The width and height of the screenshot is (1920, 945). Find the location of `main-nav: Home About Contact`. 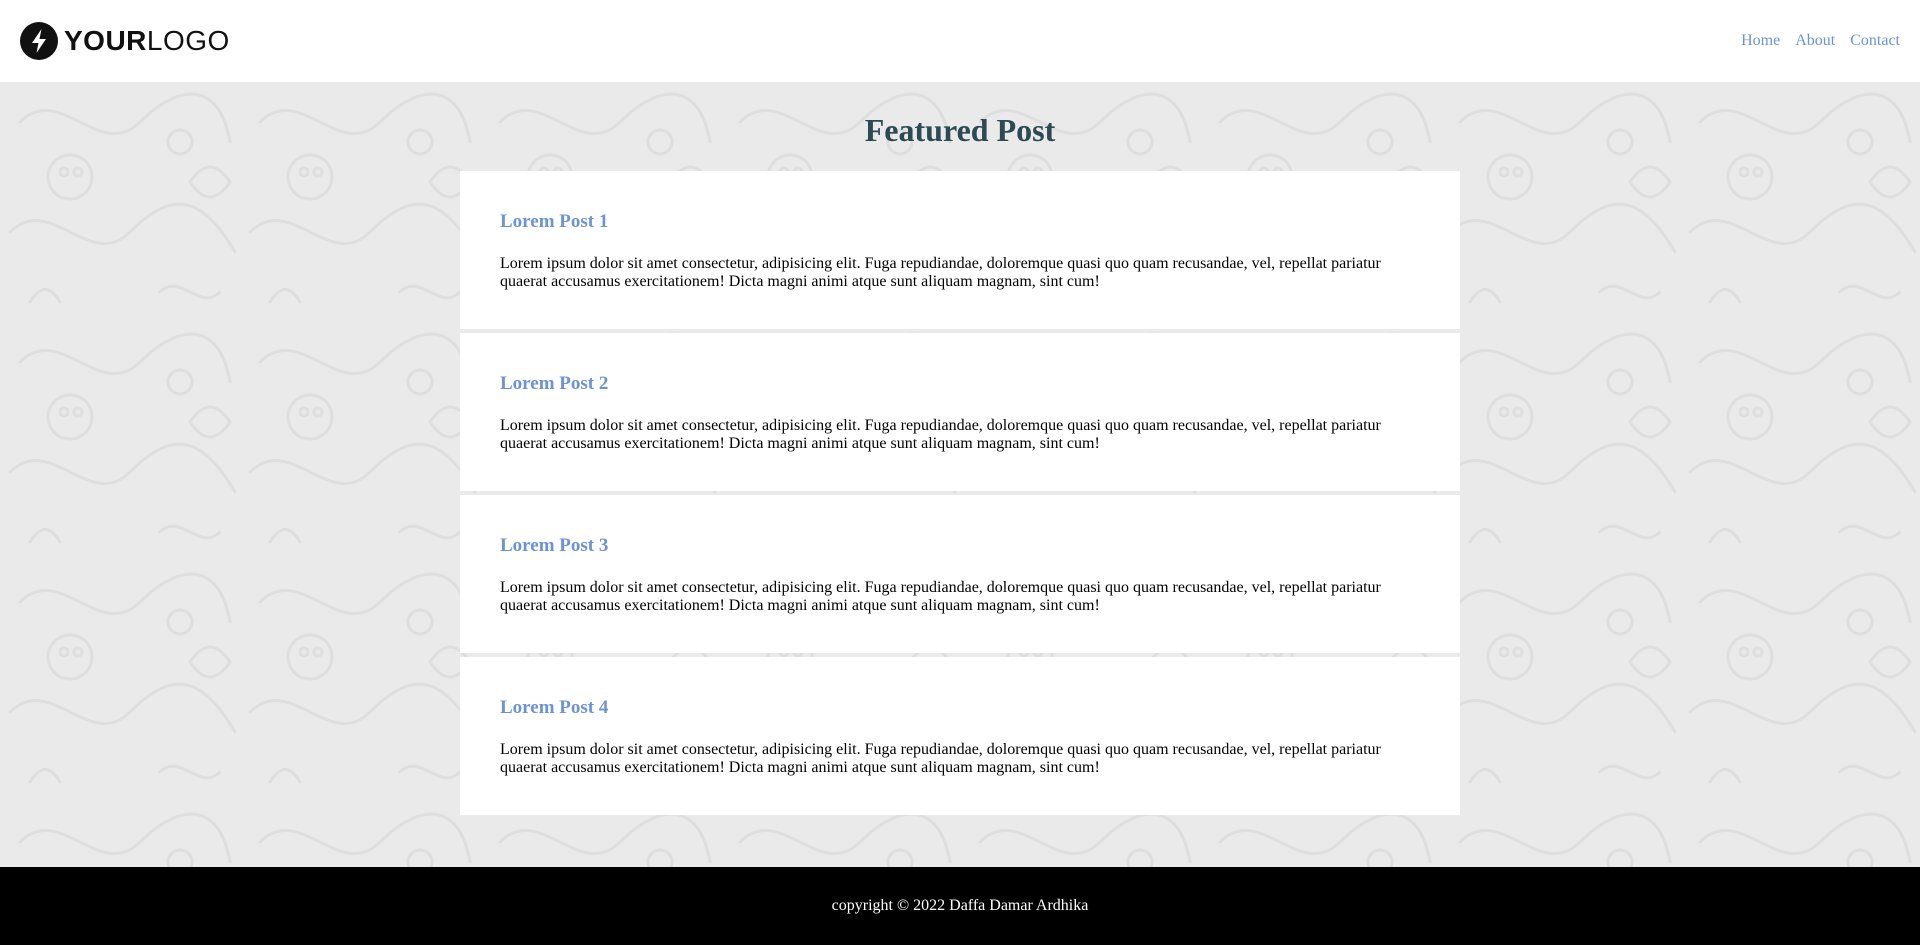

main-nav: Home About Contact is located at coordinates (1820, 41).